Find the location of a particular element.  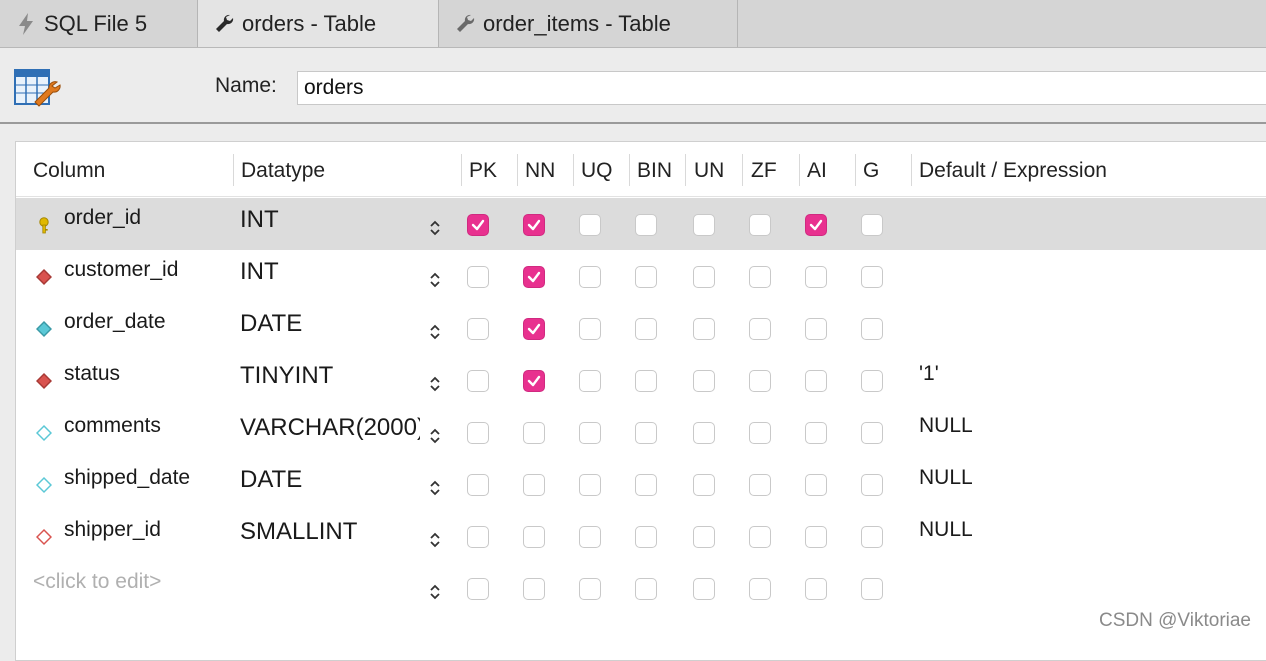

column-name: customer_id is located at coordinates (121, 270).